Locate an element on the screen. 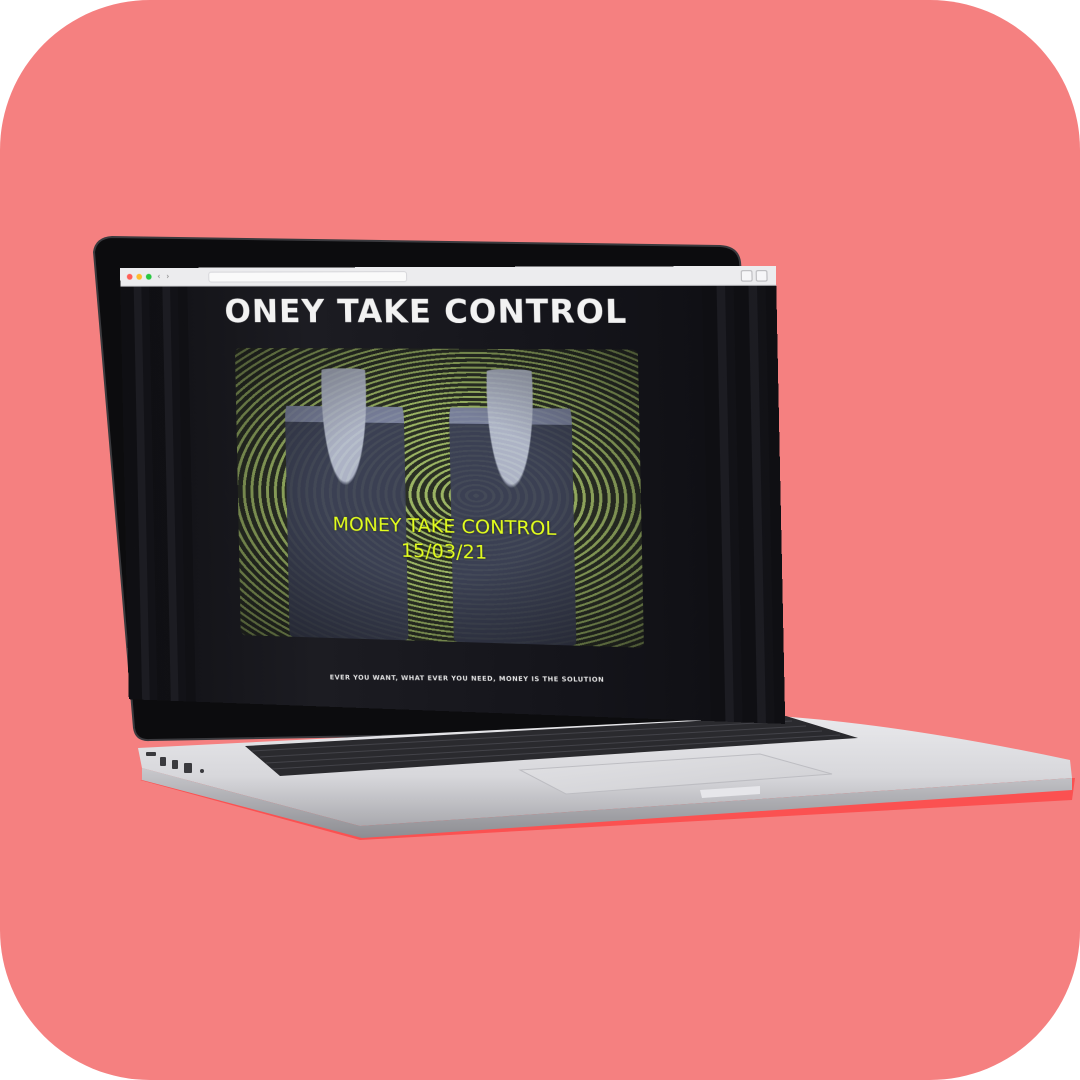 This screenshot has width=1080, height=1080. statue-figure-left is located at coordinates (346, 504).